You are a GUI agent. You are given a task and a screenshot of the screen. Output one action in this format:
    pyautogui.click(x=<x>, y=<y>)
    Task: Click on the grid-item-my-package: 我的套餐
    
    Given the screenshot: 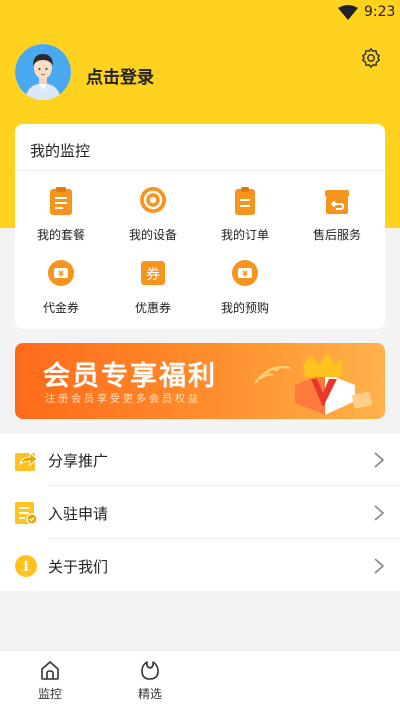 What is the action you would take?
    pyautogui.click(x=61, y=216)
    